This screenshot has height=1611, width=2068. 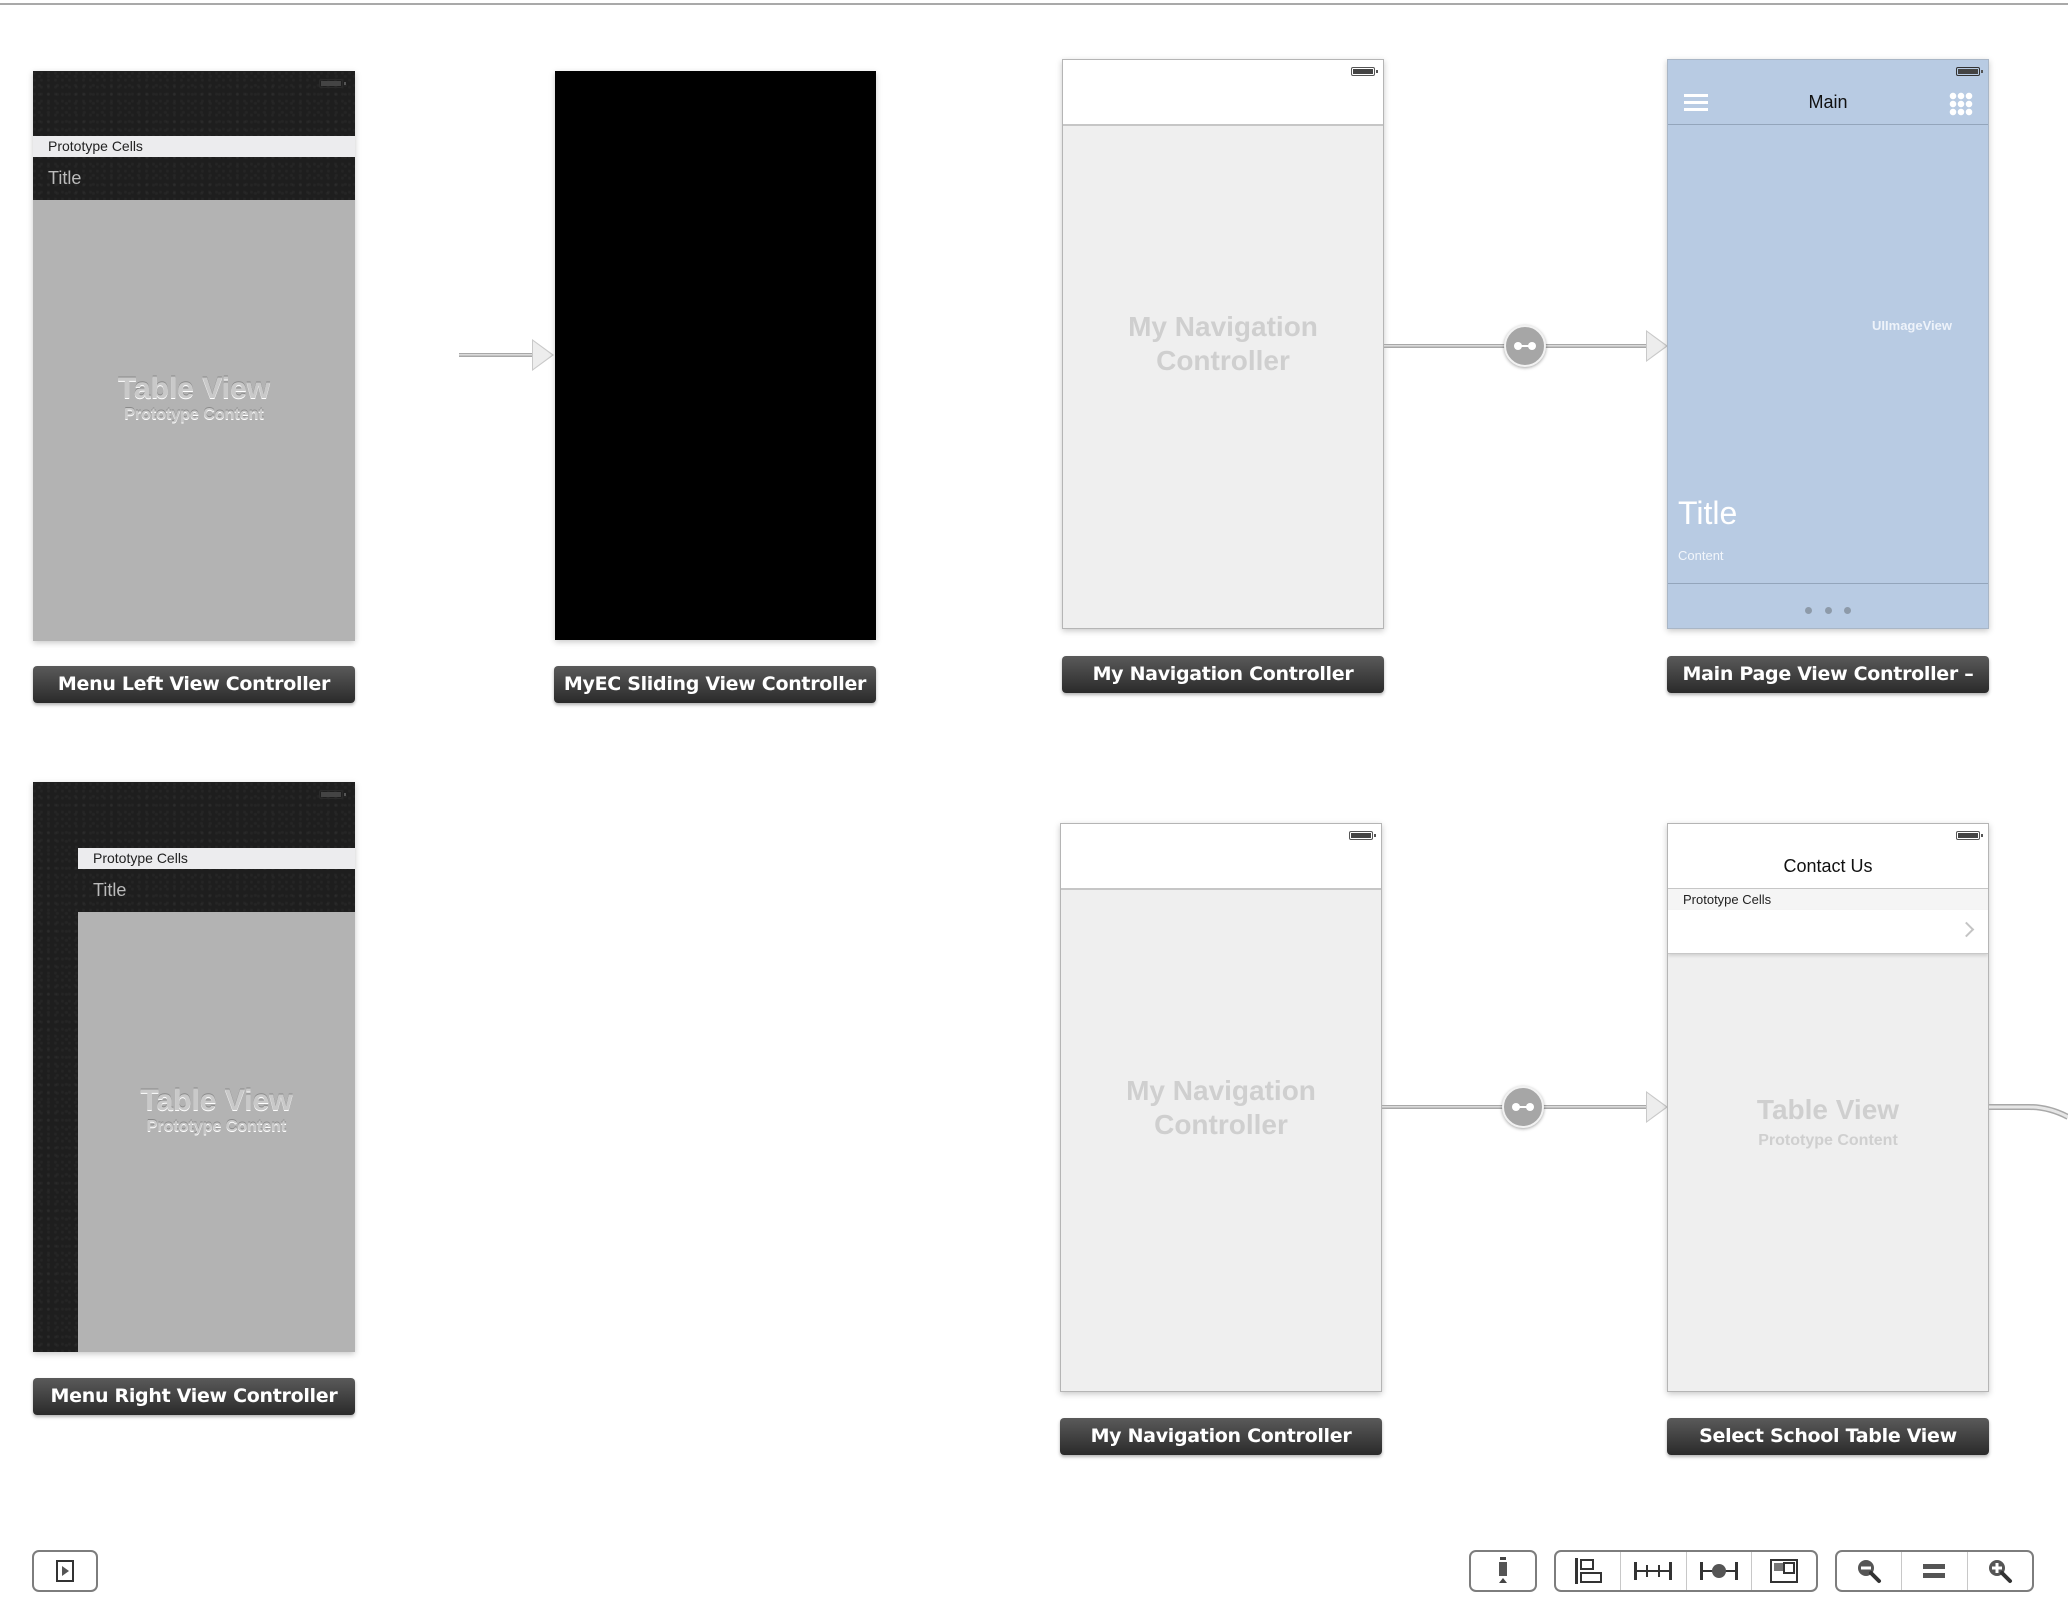 I want to click on autolayout-group, so click(x=1686, y=1571).